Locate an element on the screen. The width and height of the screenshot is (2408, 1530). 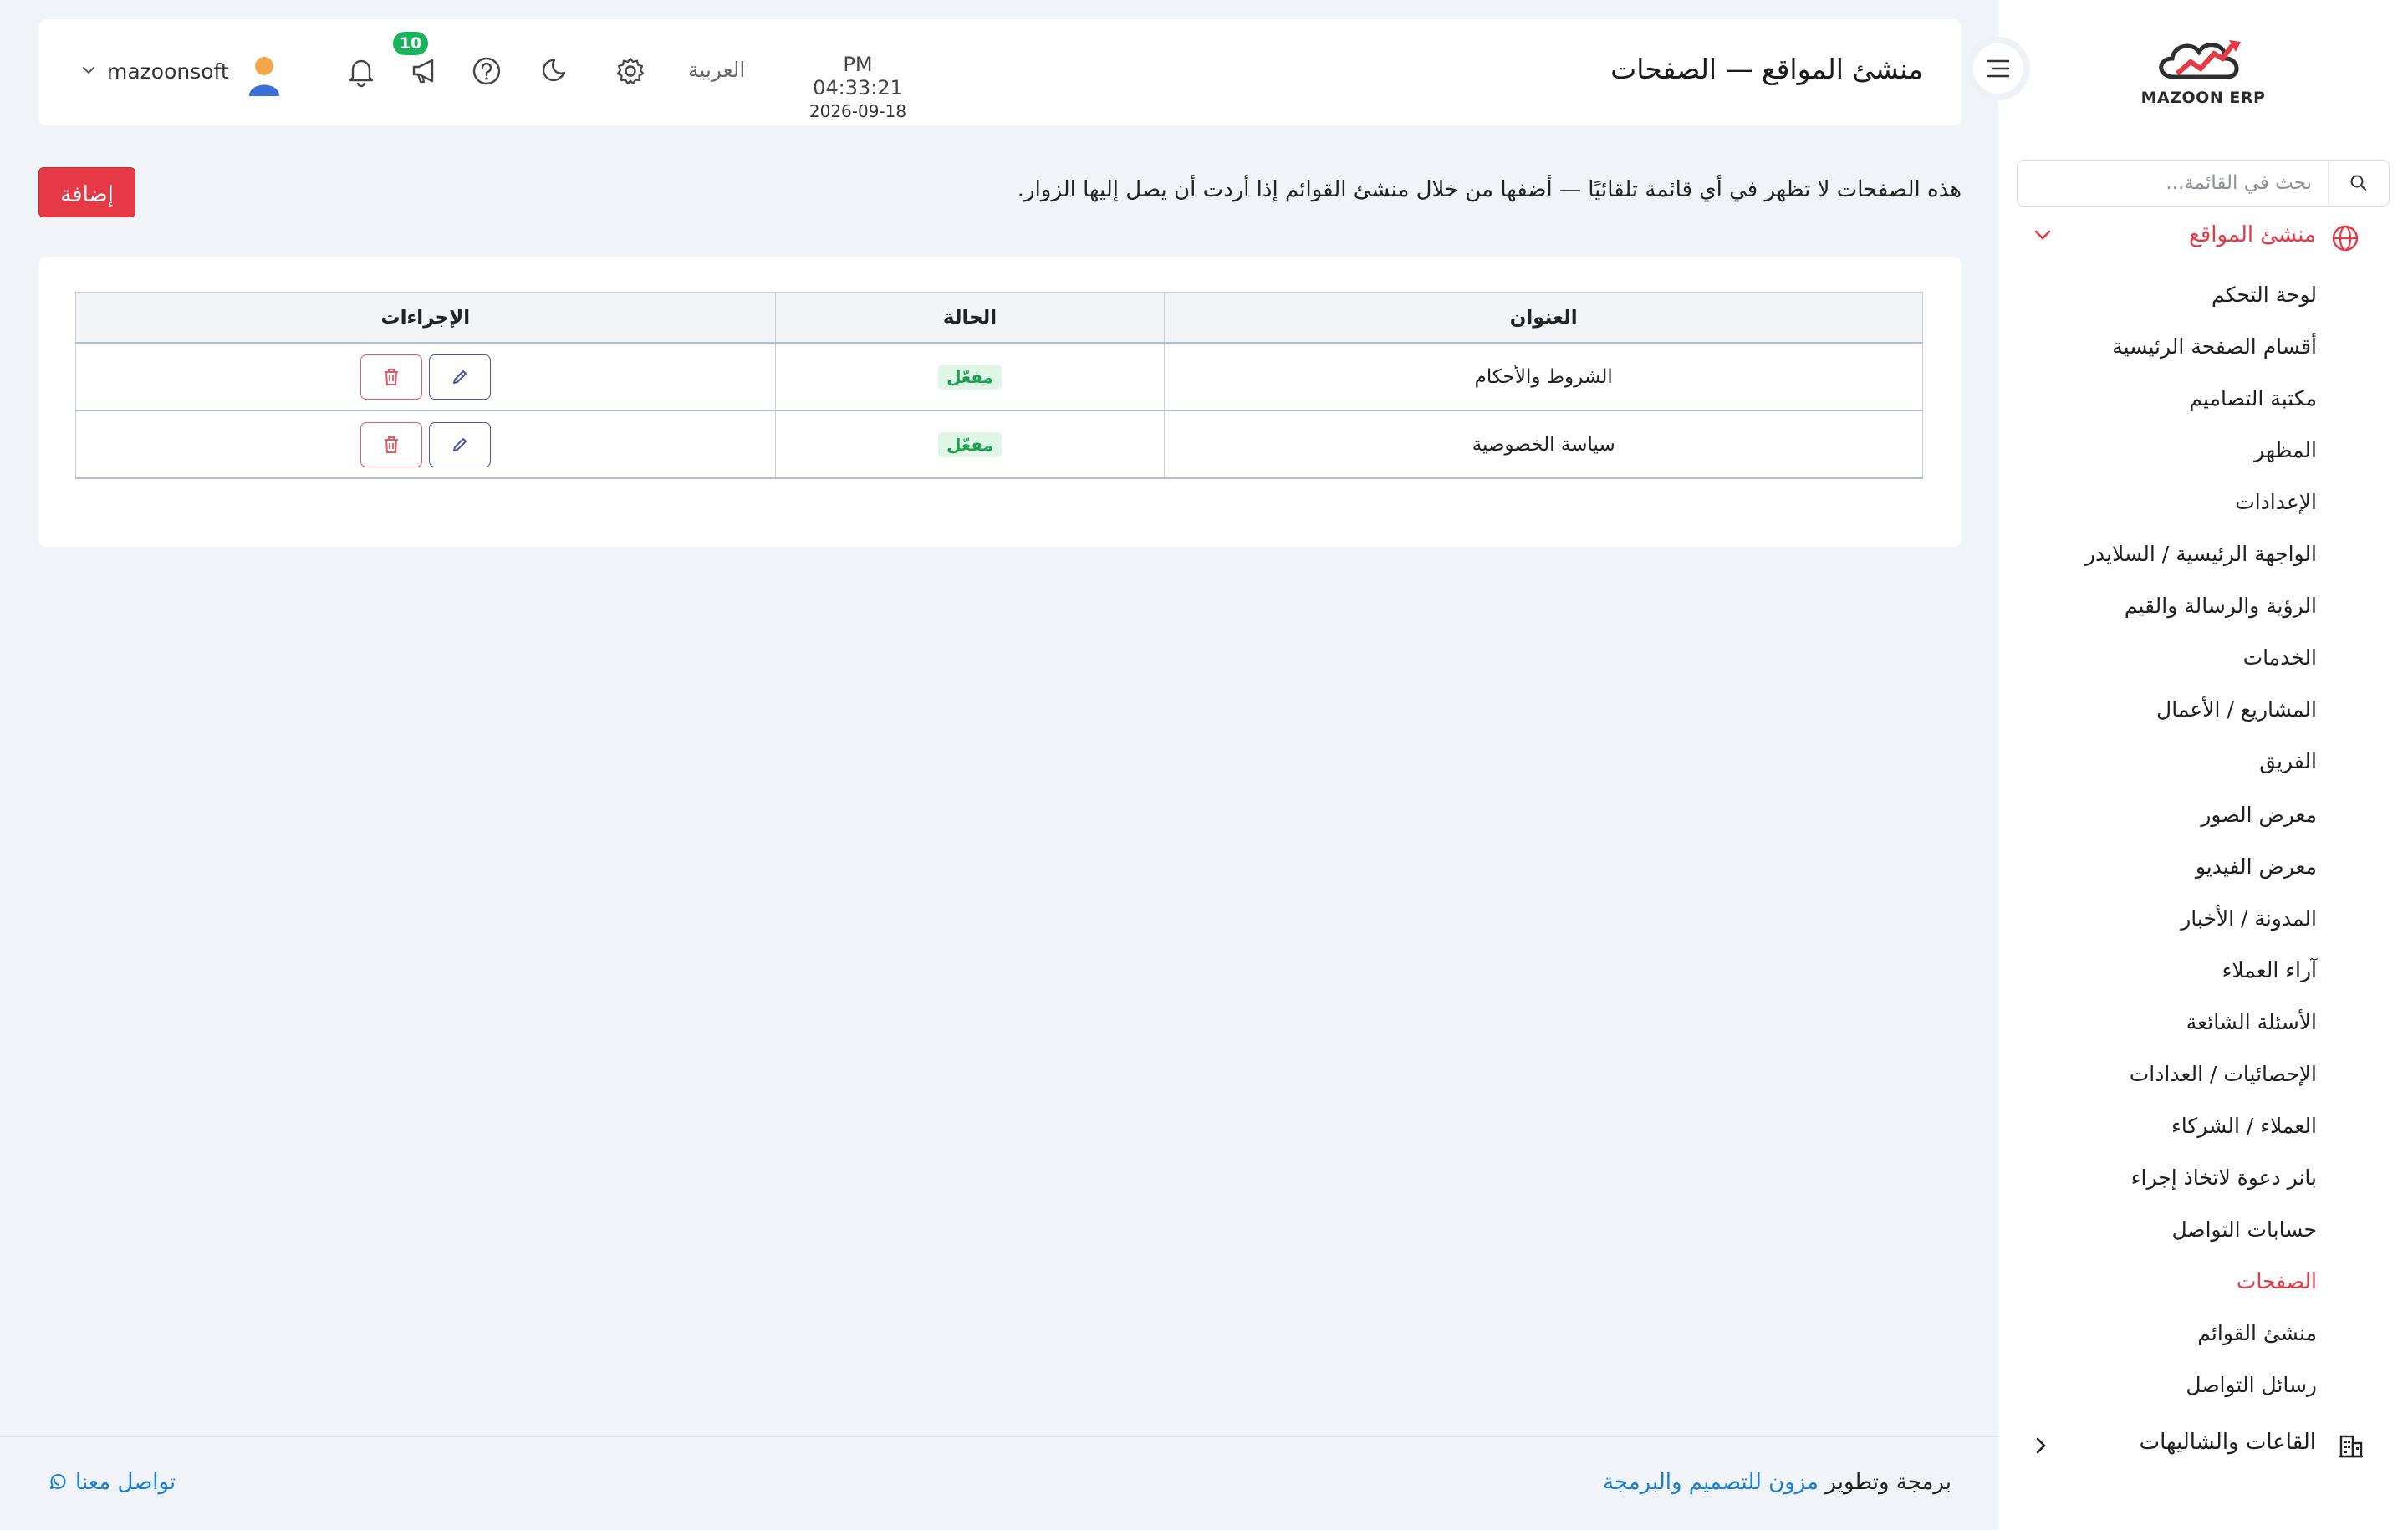
bell-icon is located at coordinates (362, 73).